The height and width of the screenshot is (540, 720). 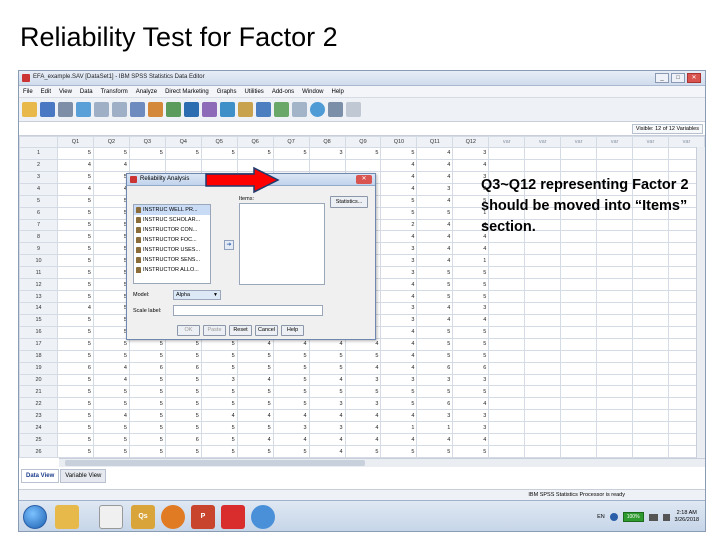 What do you see at coordinates (219, 142) in the screenshot?
I see `column-header-q5: Q5` at bounding box center [219, 142].